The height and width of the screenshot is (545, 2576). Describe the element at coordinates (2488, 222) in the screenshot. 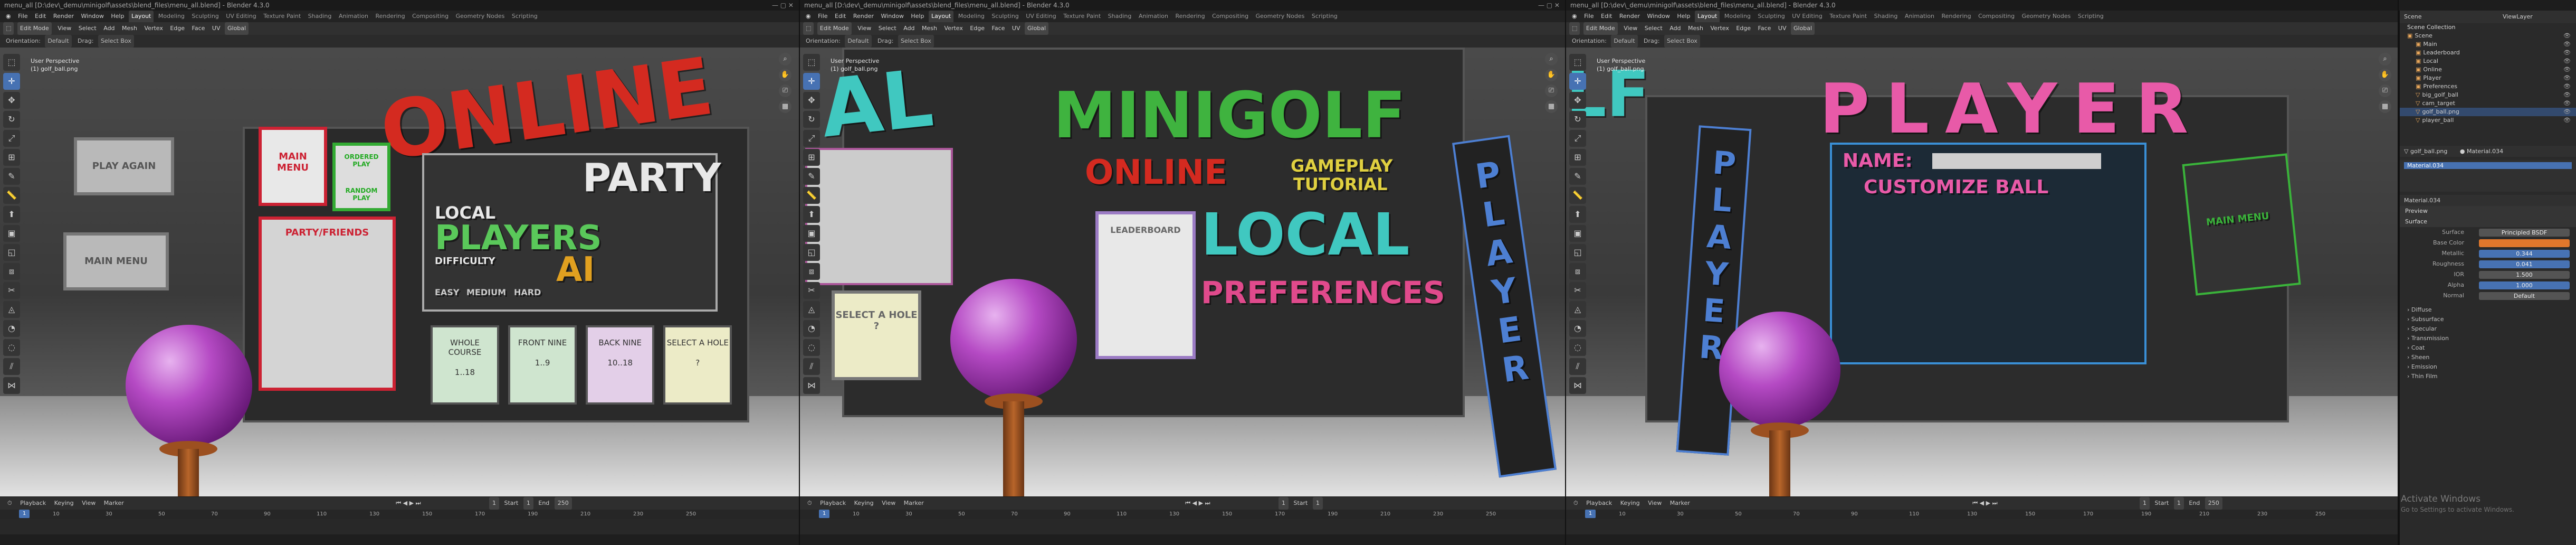

I see `surface-section: Surface` at that location.